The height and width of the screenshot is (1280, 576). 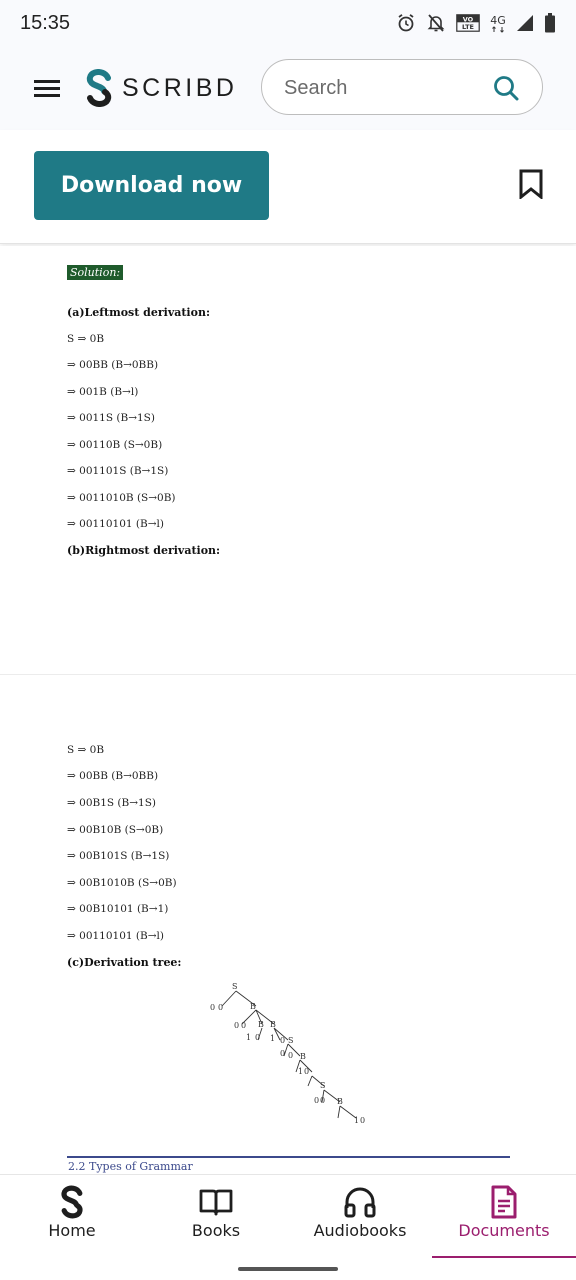 What do you see at coordinates (216, 1202) in the screenshot?
I see `book-icon` at bounding box center [216, 1202].